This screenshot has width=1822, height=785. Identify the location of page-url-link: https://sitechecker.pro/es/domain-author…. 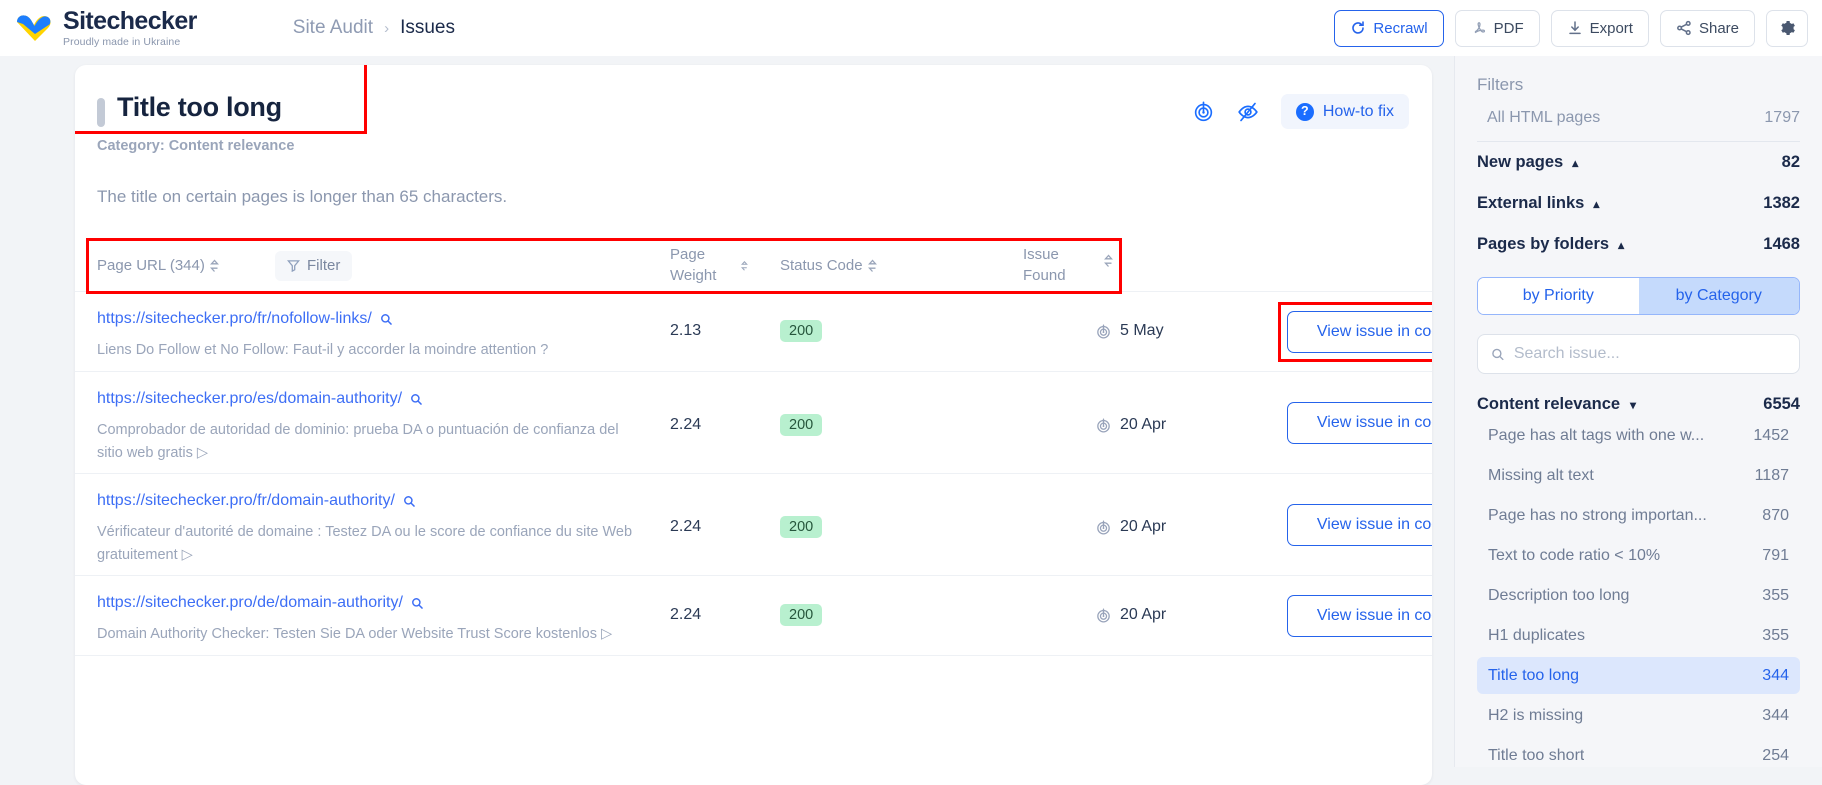
(249, 399).